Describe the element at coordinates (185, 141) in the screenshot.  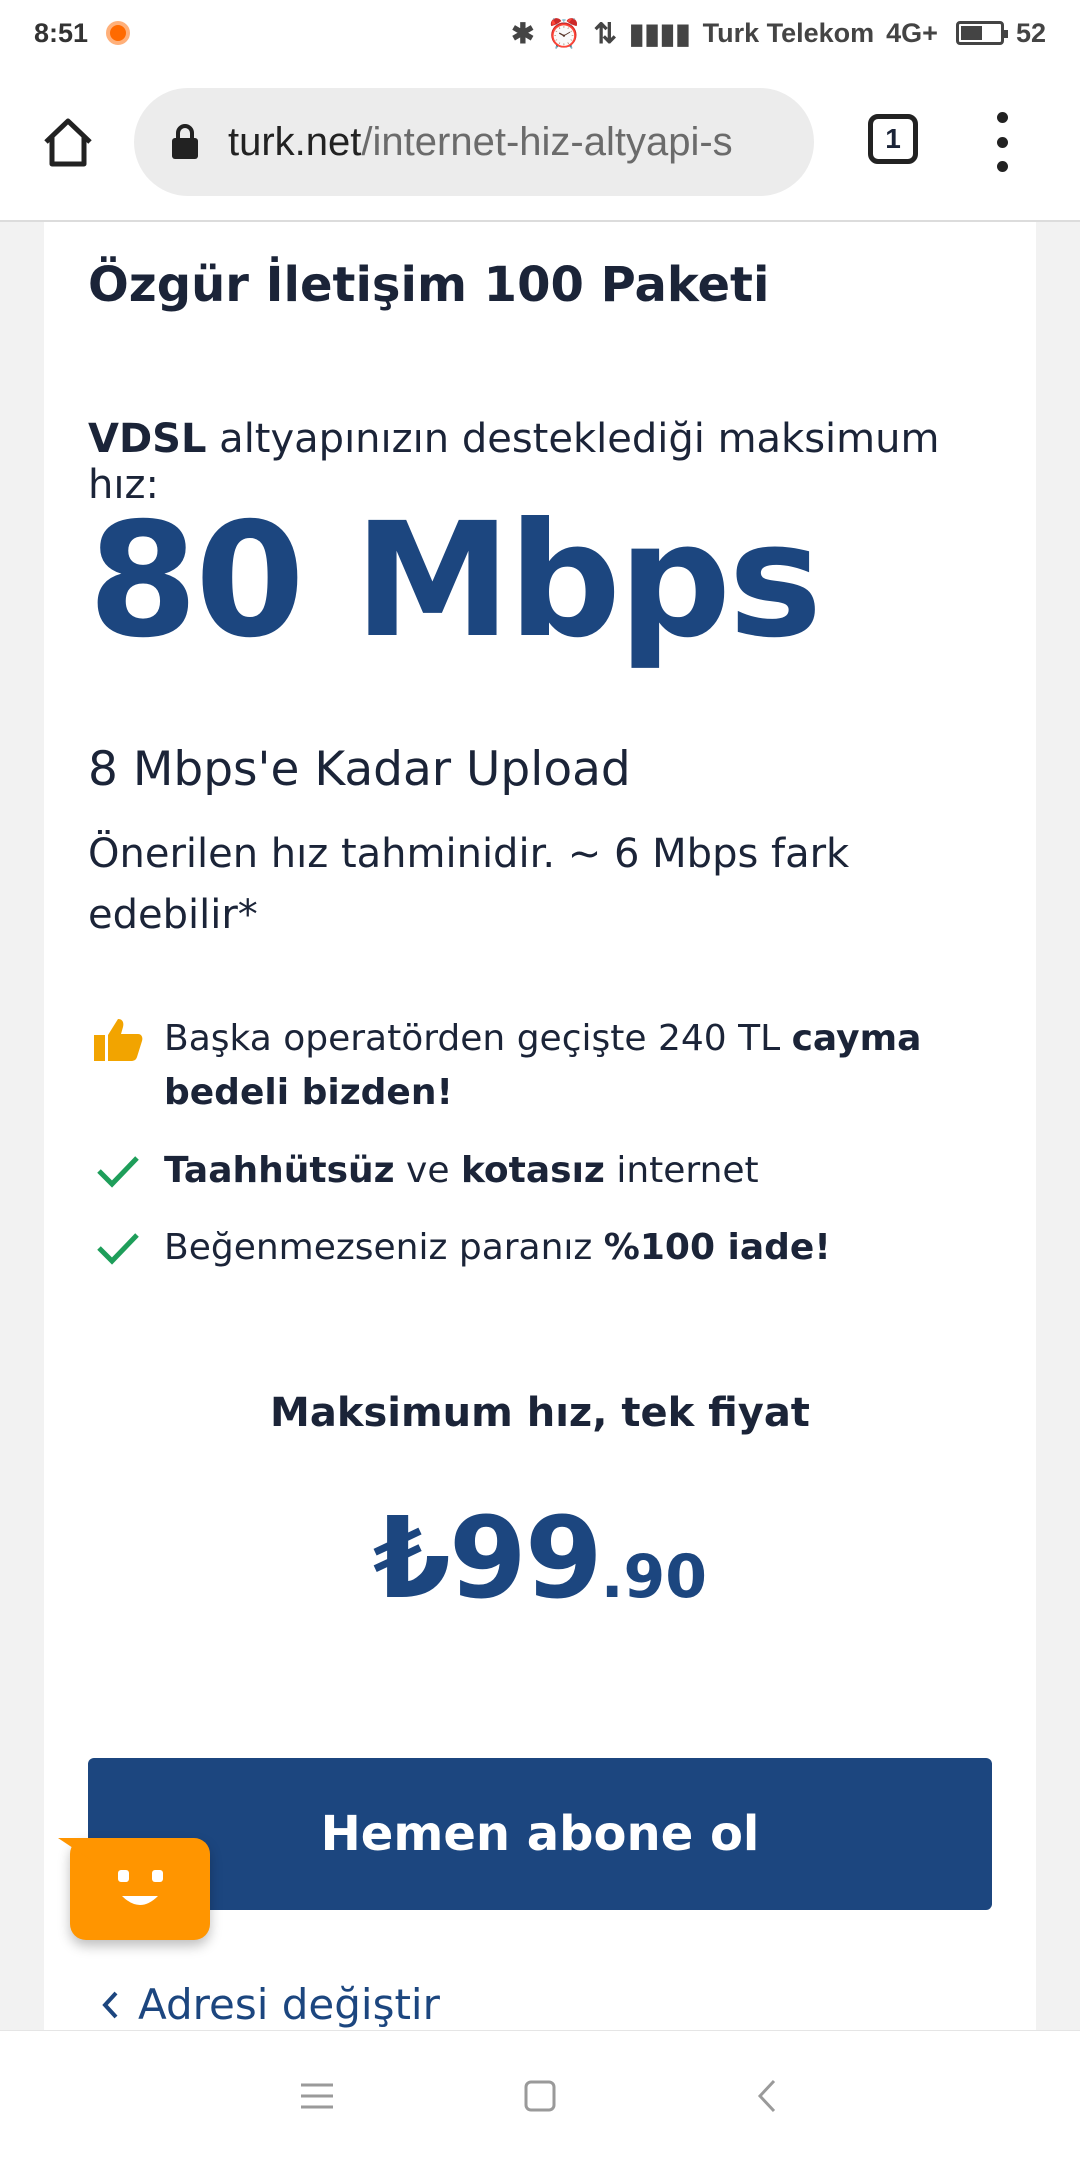
I see `lock-icon` at that location.